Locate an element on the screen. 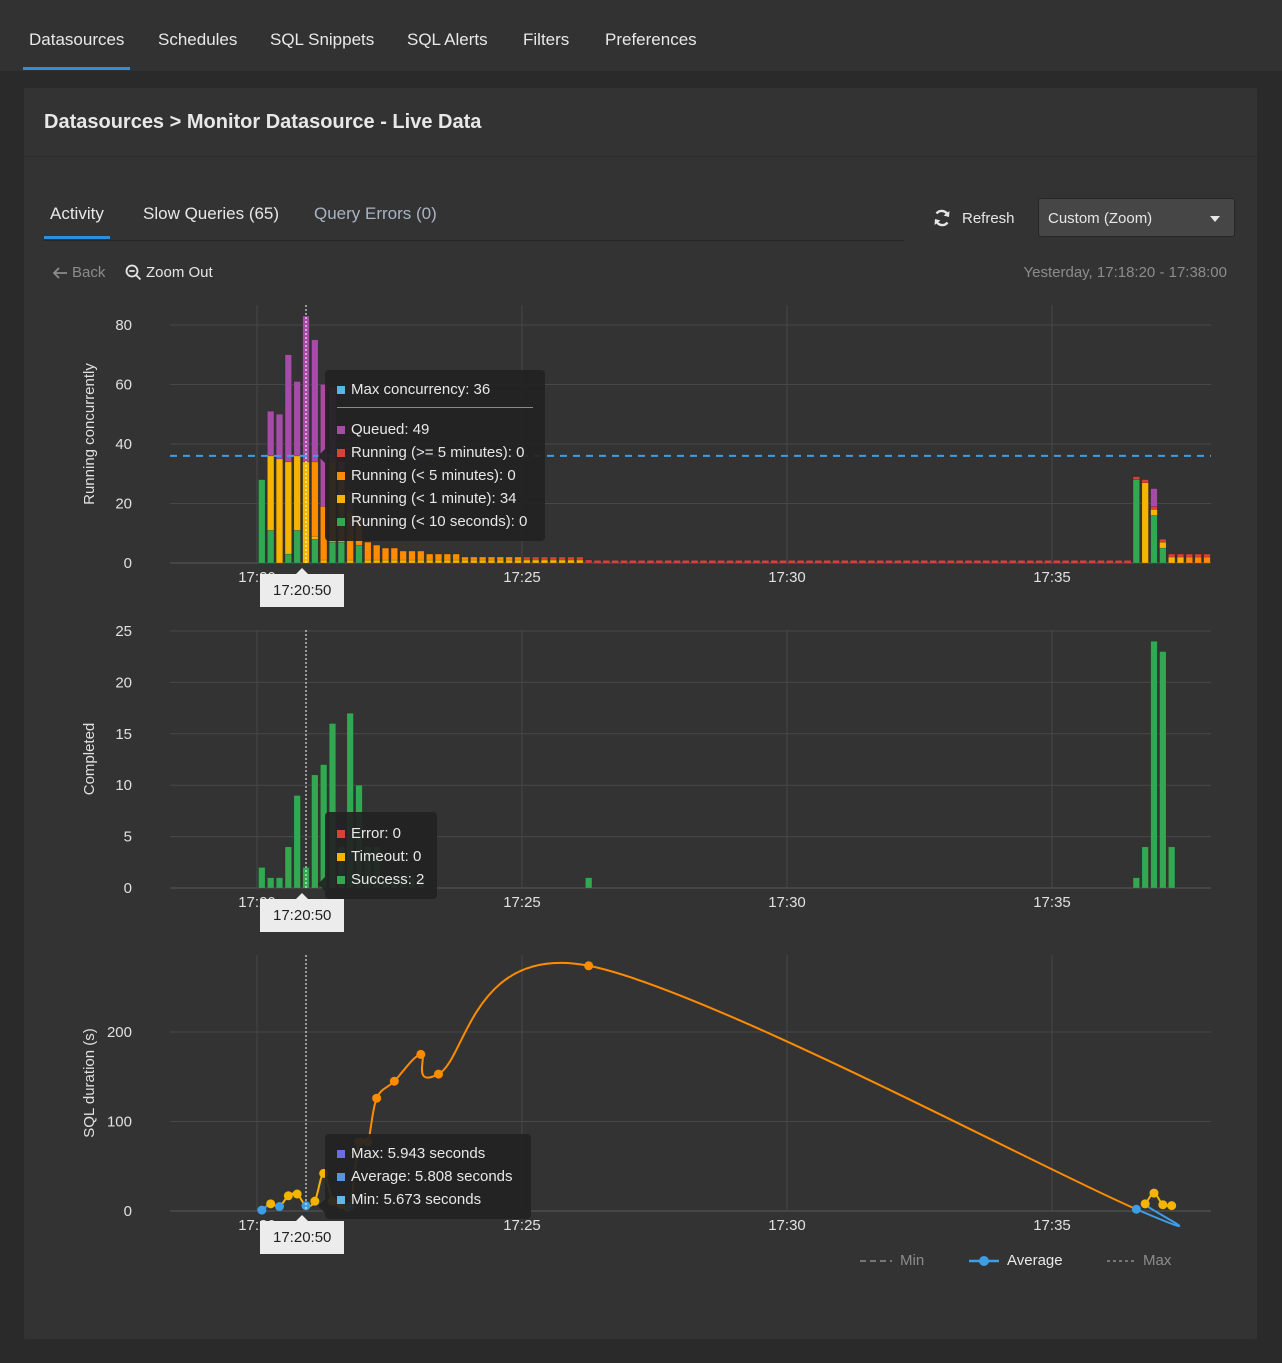 Image resolution: width=1282 pixels, height=1363 pixels. tooltip-row-running-5m-plus: Running (>= 5 minutes): 0 is located at coordinates (435, 452).